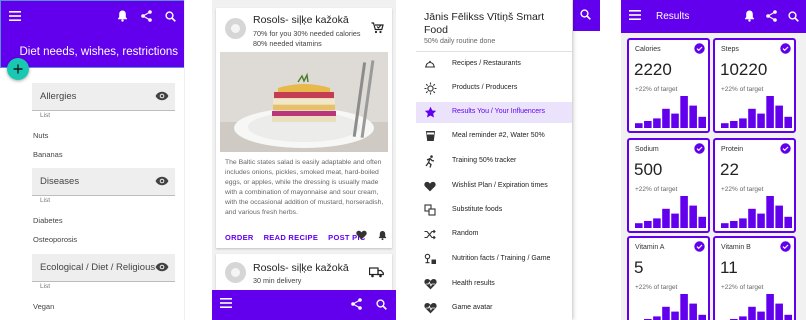 The height and width of the screenshot is (320, 806). I want to click on field-label: Ecological / Diet / Religious, so click(98, 267).